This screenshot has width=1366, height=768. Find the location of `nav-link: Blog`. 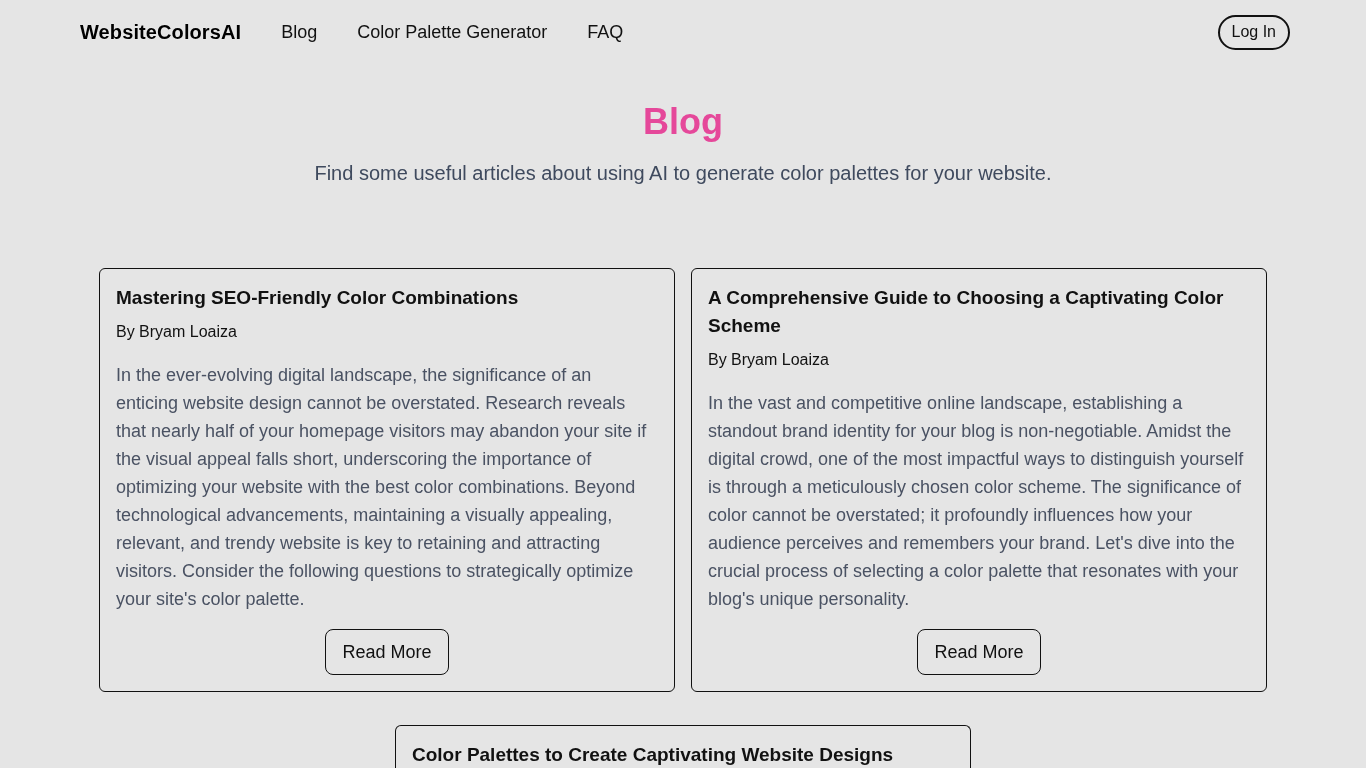

nav-link: Blog is located at coordinates (299, 32).